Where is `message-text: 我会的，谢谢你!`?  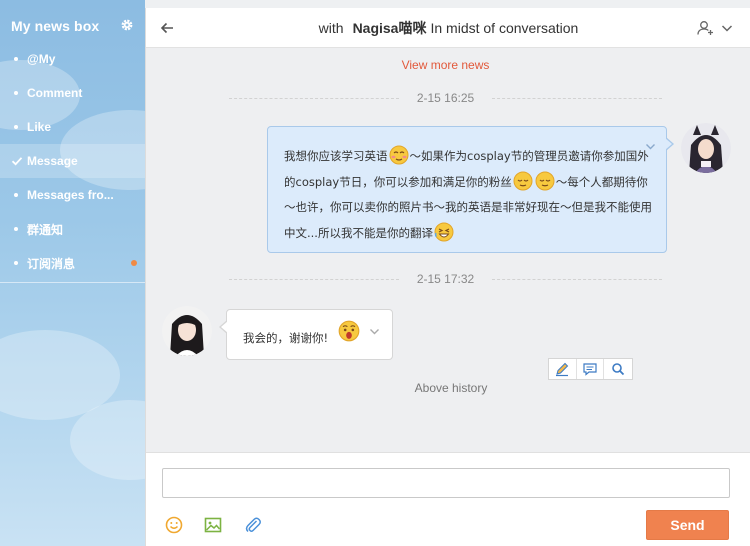 message-text: 我会的，谢谢你! is located at coordinates (286, 338).